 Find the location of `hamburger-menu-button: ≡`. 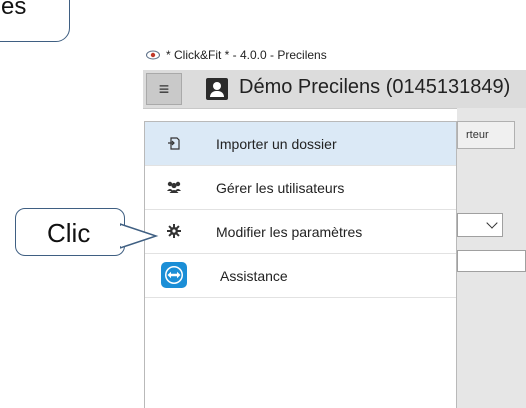

hamburger-menu-button: ≡ is located at coordinates (164, 89).